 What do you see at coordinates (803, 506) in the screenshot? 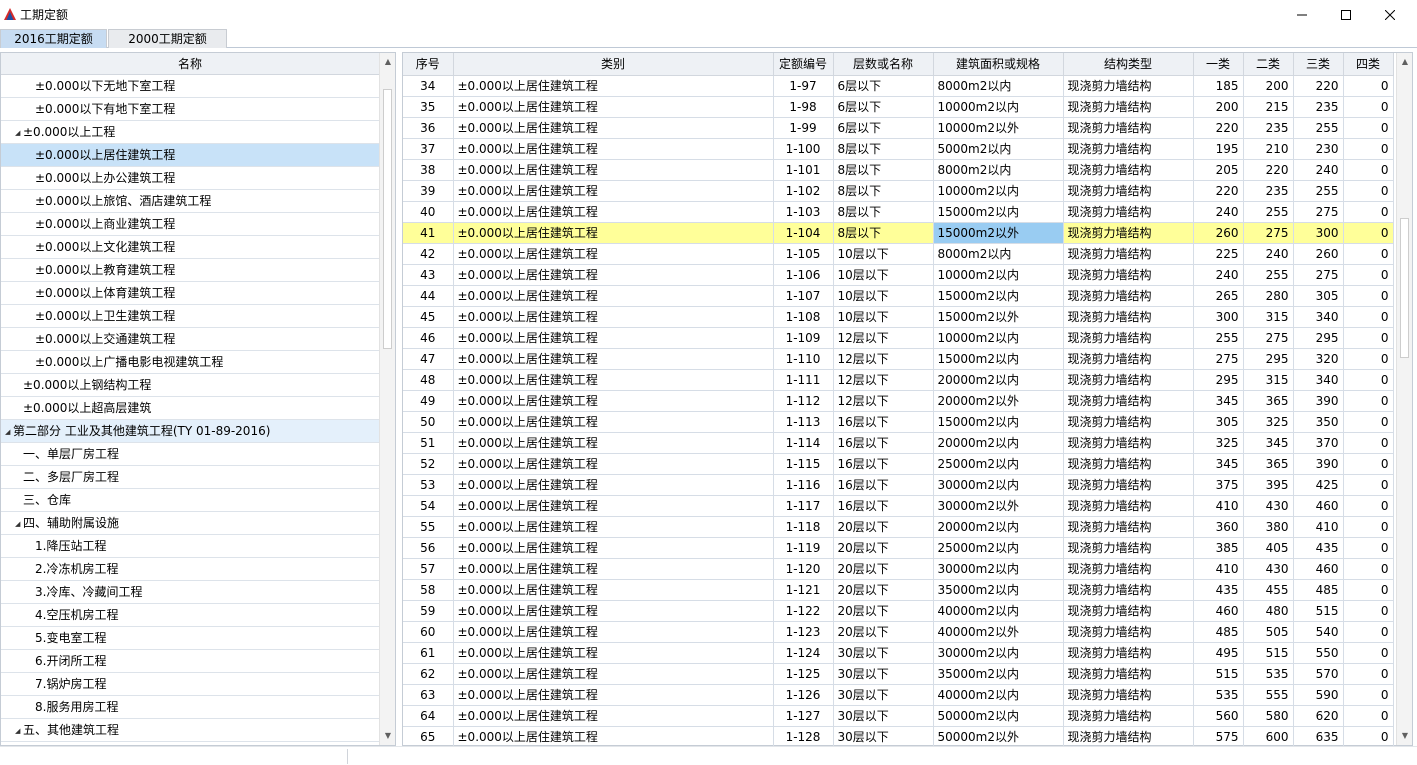
I see `table-cell: 1-117` at bounding box center [803, 506].